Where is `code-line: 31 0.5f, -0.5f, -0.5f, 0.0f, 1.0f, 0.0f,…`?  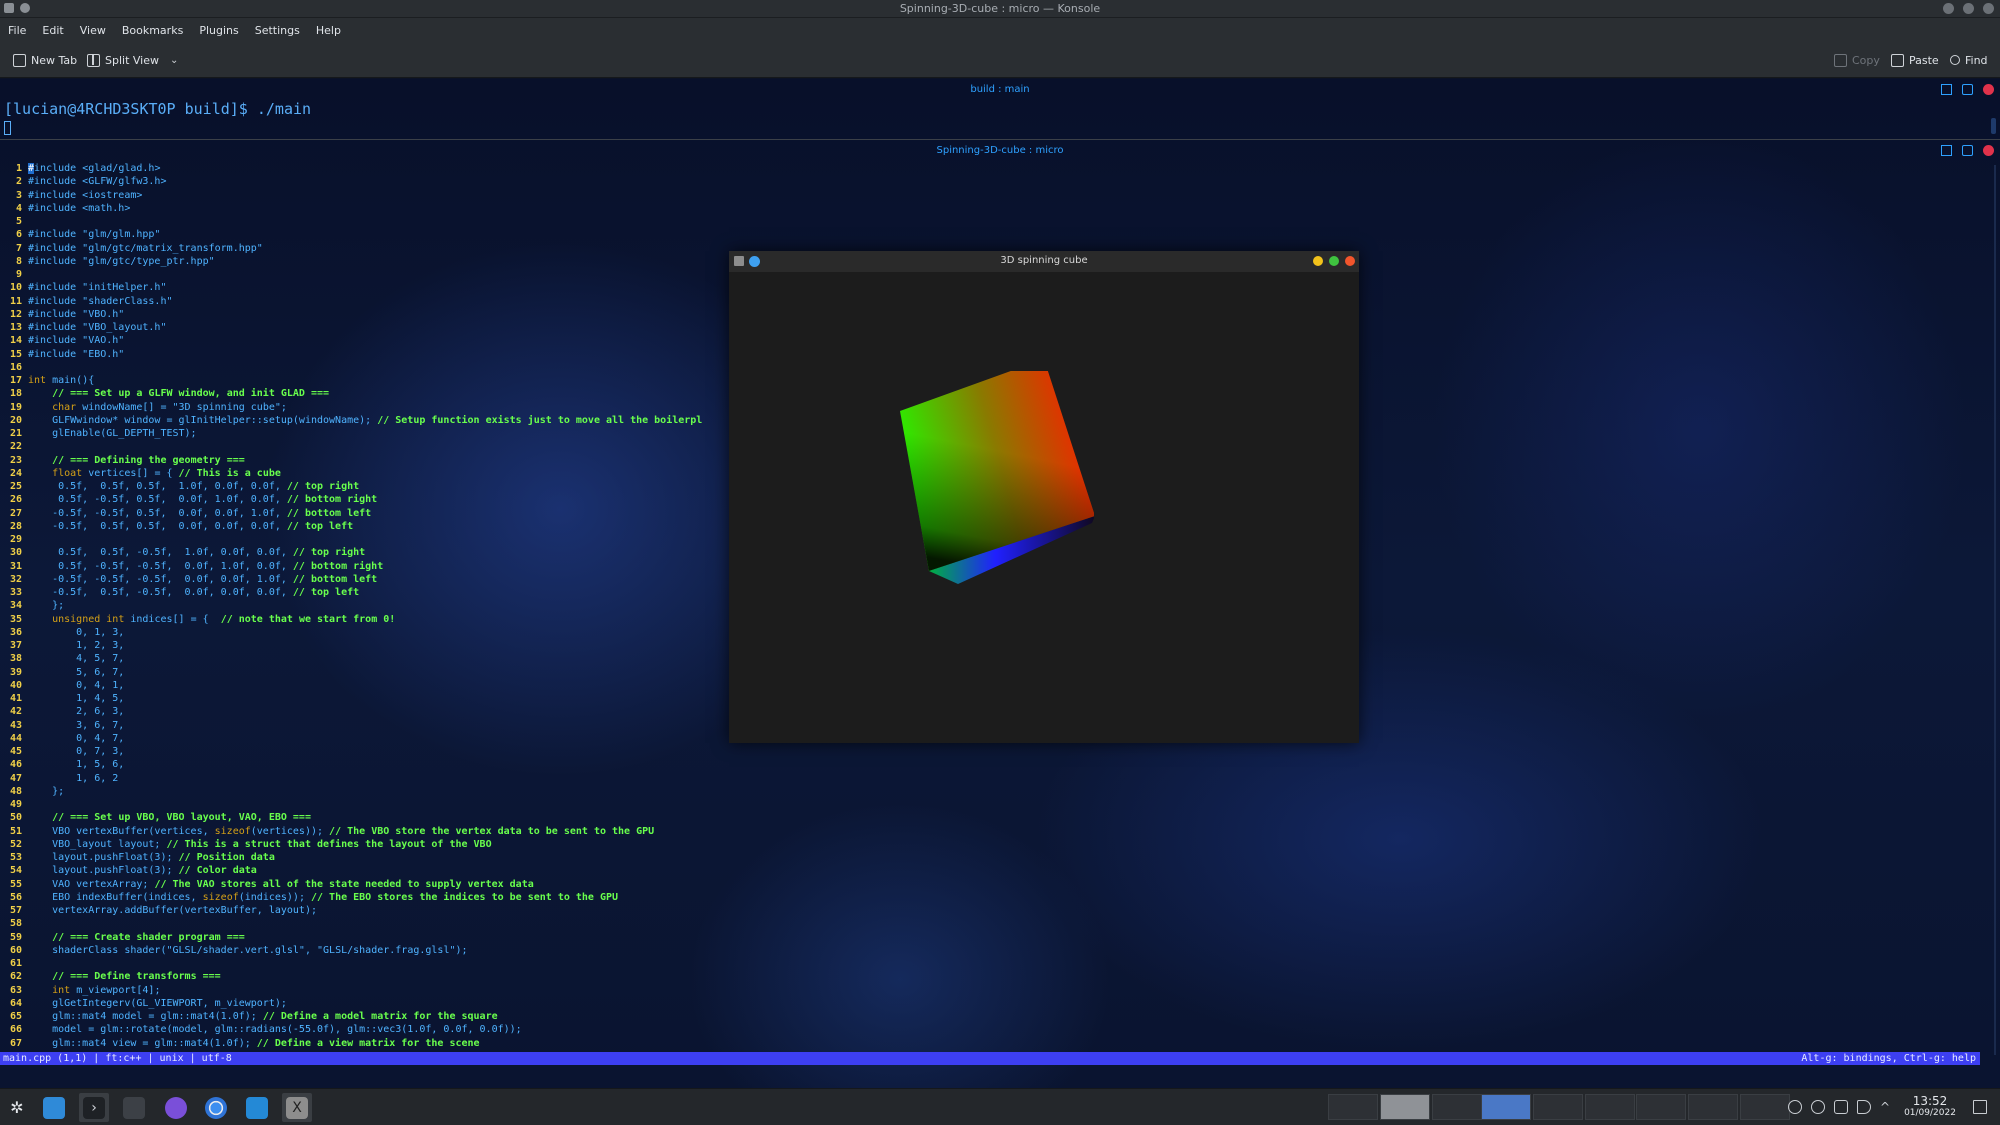
code-line: 31 0.5f, -0.5f, -0.5f, 0.0f, 1.0f, 0.0f,… is located at coordinates (370, 566).